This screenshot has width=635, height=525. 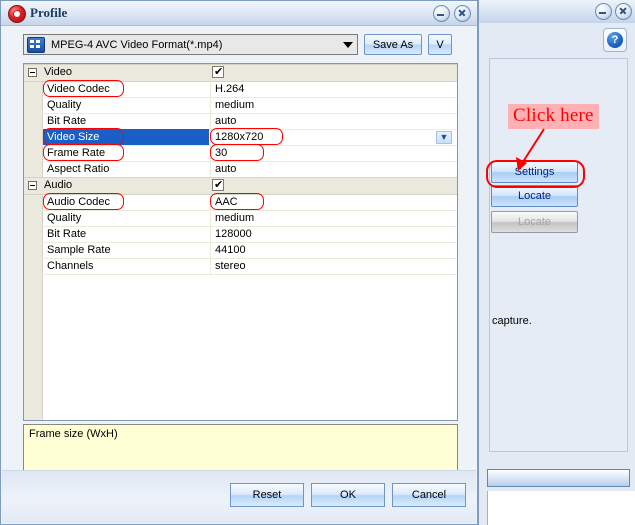 I want to click on locate-disabled-label: Locate, so click(x=534, y=222).